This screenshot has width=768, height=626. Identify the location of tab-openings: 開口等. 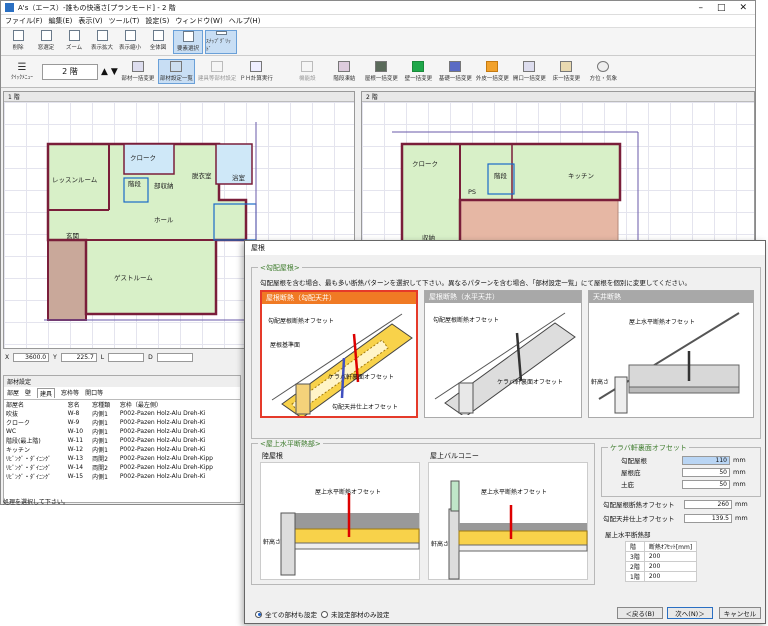
(94, 393).